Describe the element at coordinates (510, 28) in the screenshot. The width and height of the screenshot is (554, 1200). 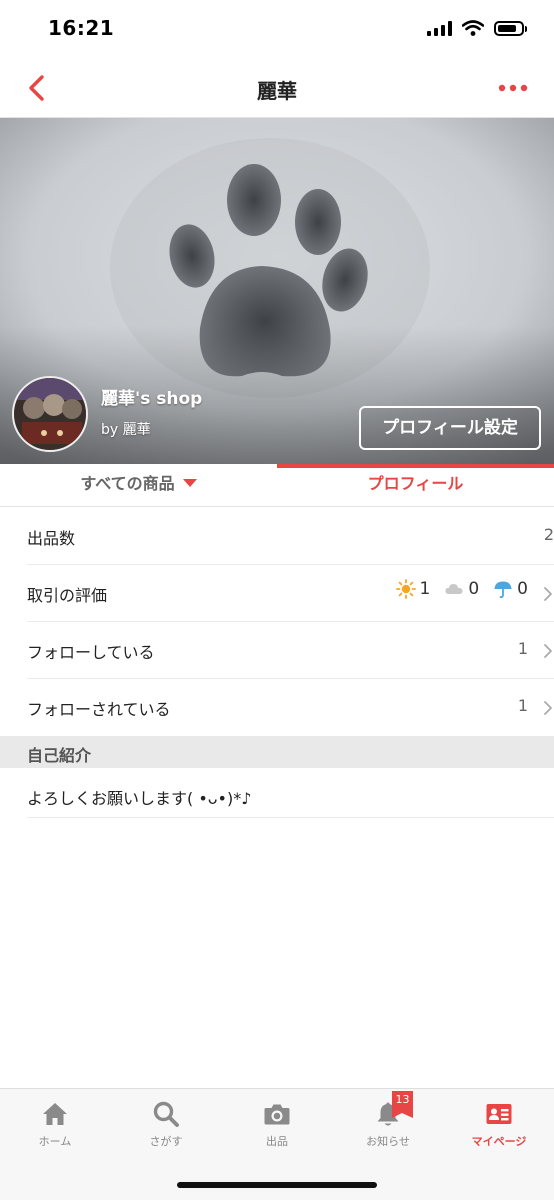
I see `battery-icon` at that location.